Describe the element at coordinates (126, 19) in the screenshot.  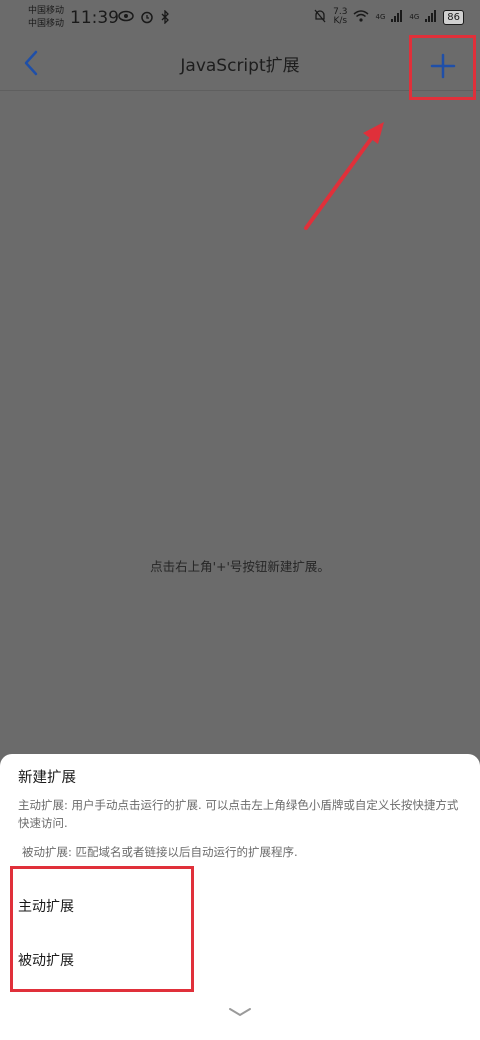
I see `eye-icon` at that location.